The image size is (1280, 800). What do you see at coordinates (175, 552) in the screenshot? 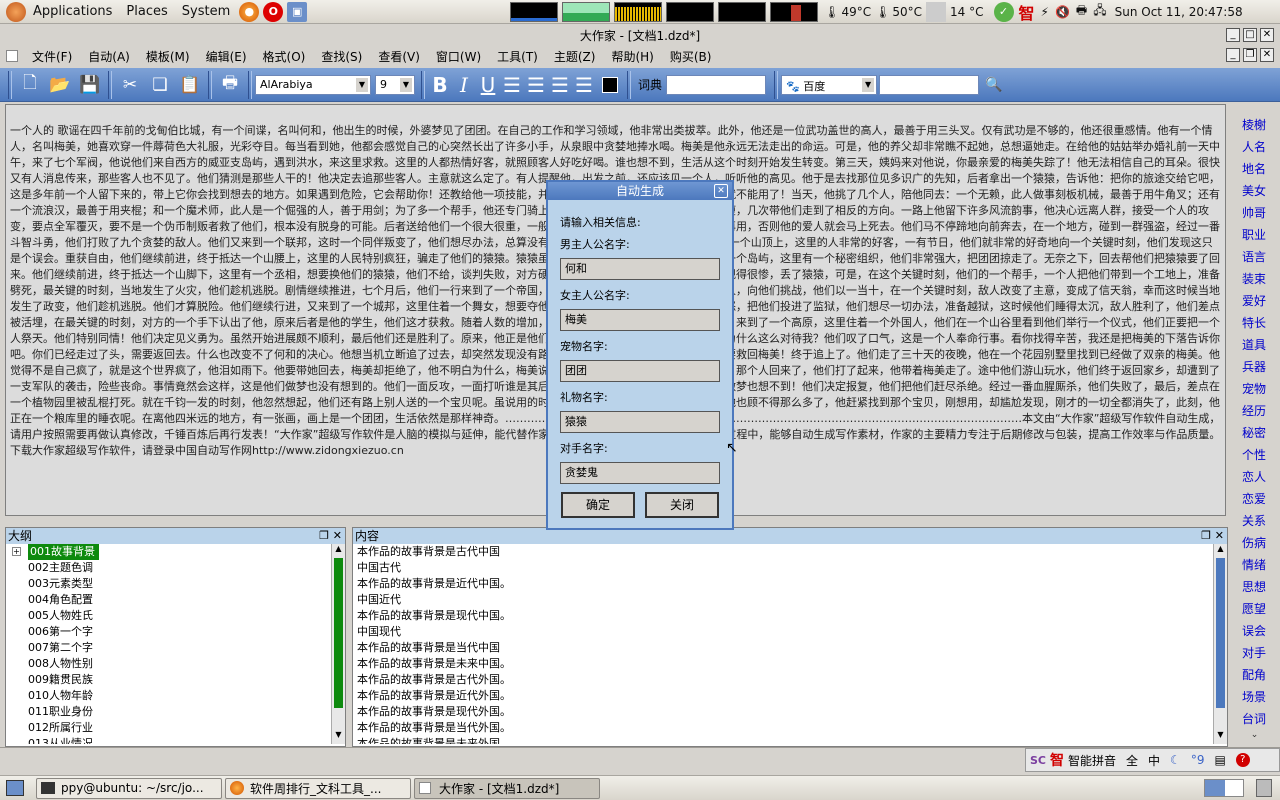
I see `tree-item: +001故事背景` at bounding box center [175, 552].